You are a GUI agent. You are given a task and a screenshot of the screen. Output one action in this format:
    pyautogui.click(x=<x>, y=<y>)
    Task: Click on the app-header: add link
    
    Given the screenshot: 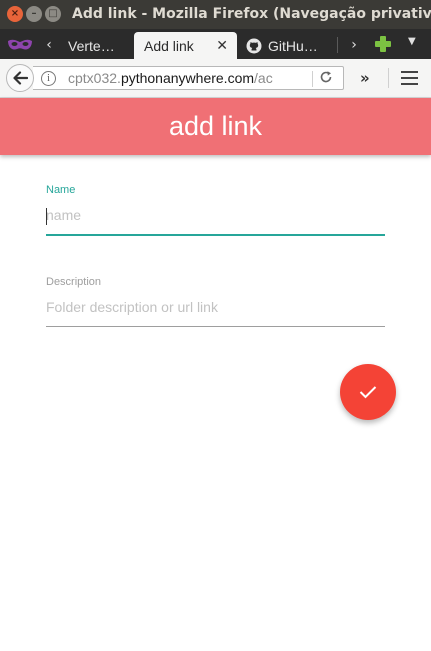 What is the action you would take?
    pyautogui.click(x=215, y=126)
    